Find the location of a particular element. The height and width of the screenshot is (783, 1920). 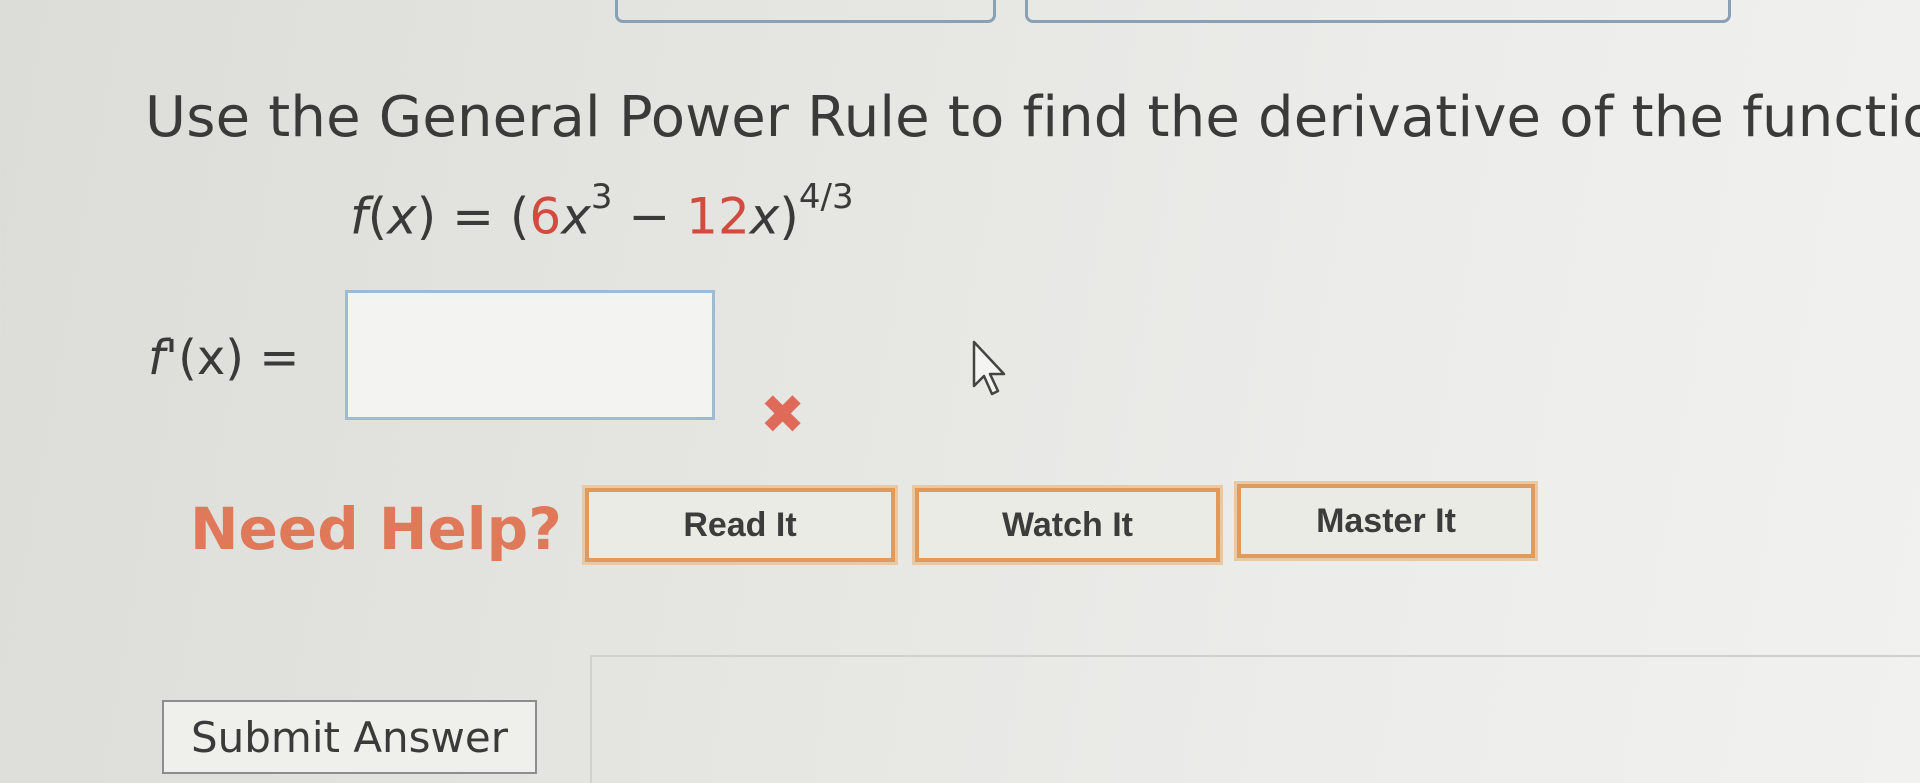

watch-it-button: Watch It is located at coordinates (1067, 525).